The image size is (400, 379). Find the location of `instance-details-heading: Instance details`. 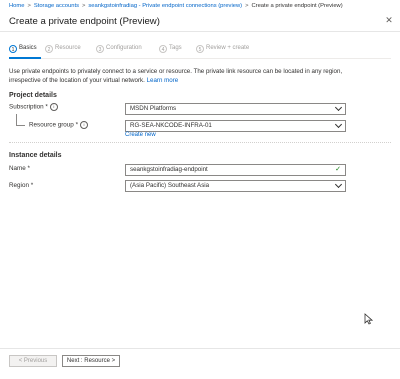

instance-details-heading: Instance details is located at coordinates (35, 155).